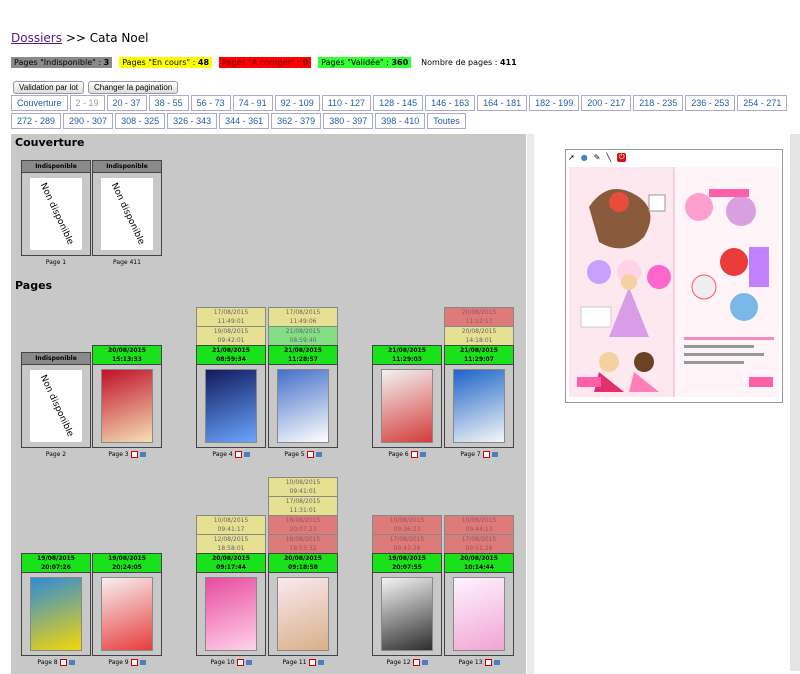 The width and height of the screenshot is (800, 674). Describe the element at coordinates (348, 121) in the screenshot. I see `pagination-link: 380 - 397` at that location.